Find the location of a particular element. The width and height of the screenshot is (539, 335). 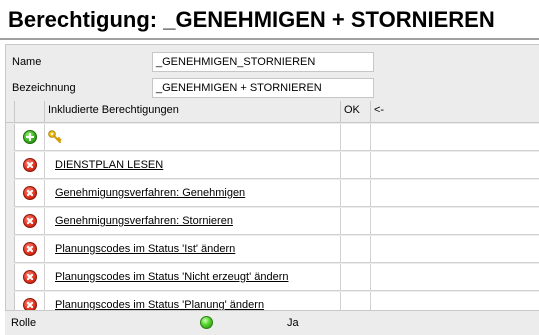

bezeichnung-field: _GENEHMIGEN + STORNIEREN is located at coordinates (263, 88).